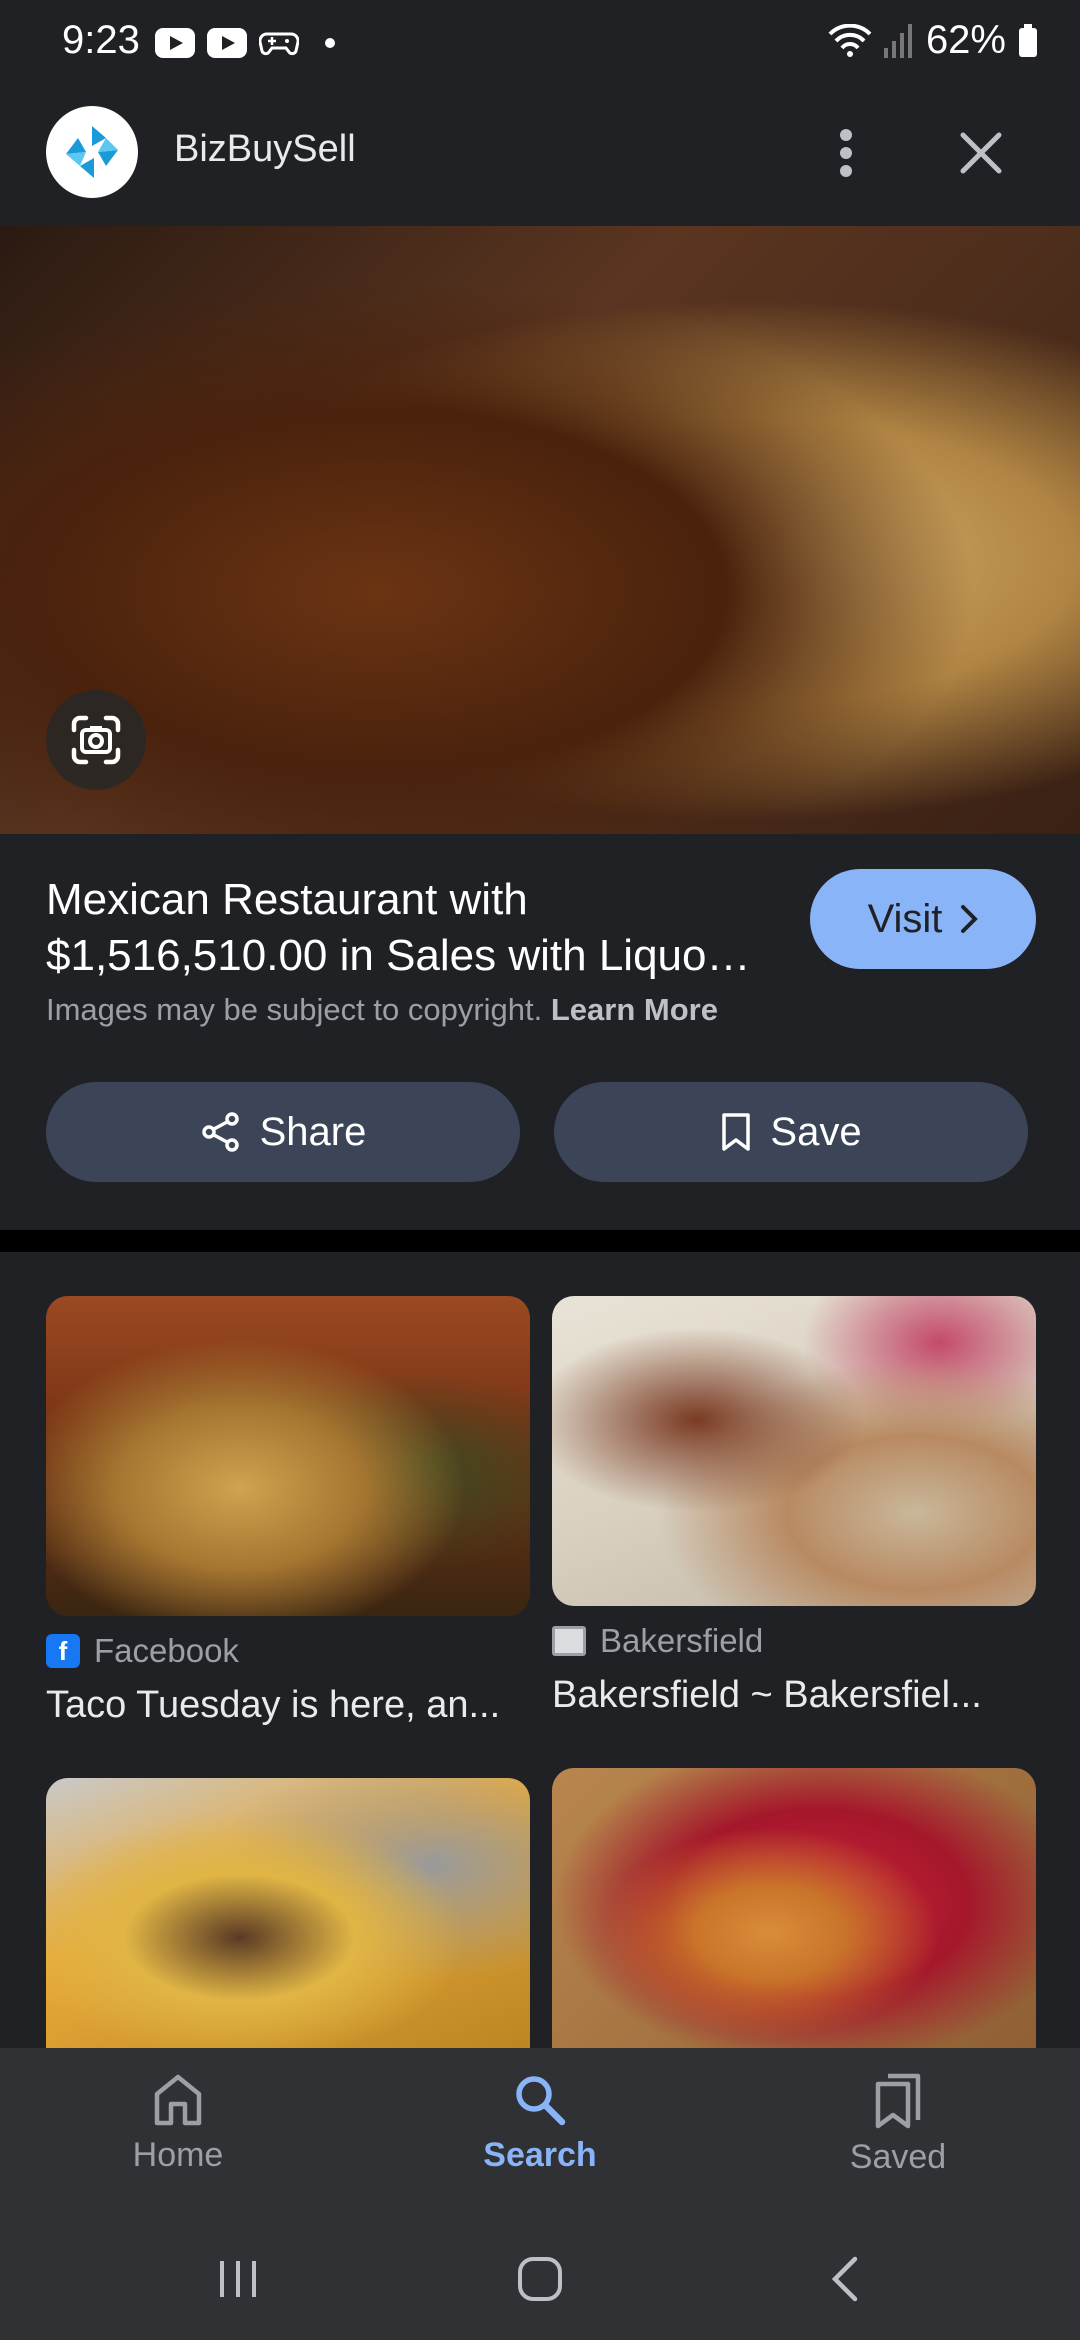 Image resolution: width=1080 pixels, height=2340 pixels. Describe the element at coordinates (540, 1241) in the screenshot. I see `section-divider` at that location.